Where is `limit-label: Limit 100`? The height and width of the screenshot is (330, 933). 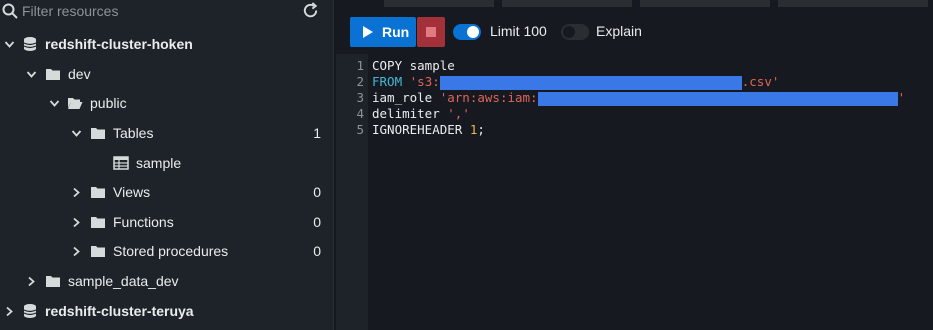
limit-label: Limit 100 is located at coordinates (518, 31).